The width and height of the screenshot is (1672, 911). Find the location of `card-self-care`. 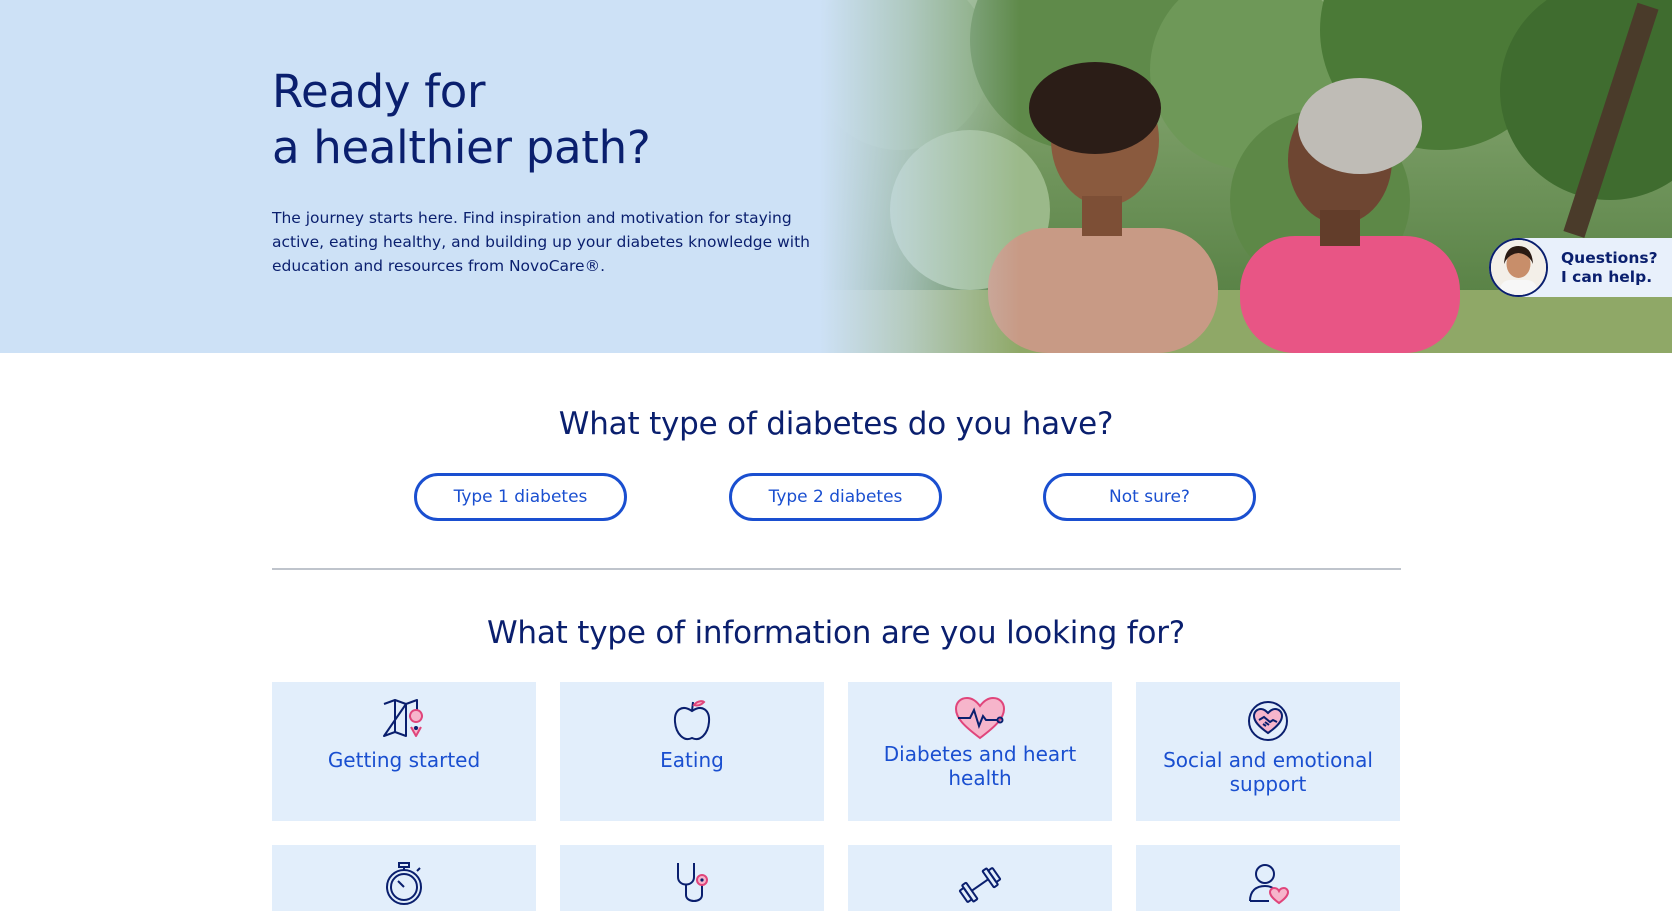

card-self-care is located at coordinates (1268, 878).